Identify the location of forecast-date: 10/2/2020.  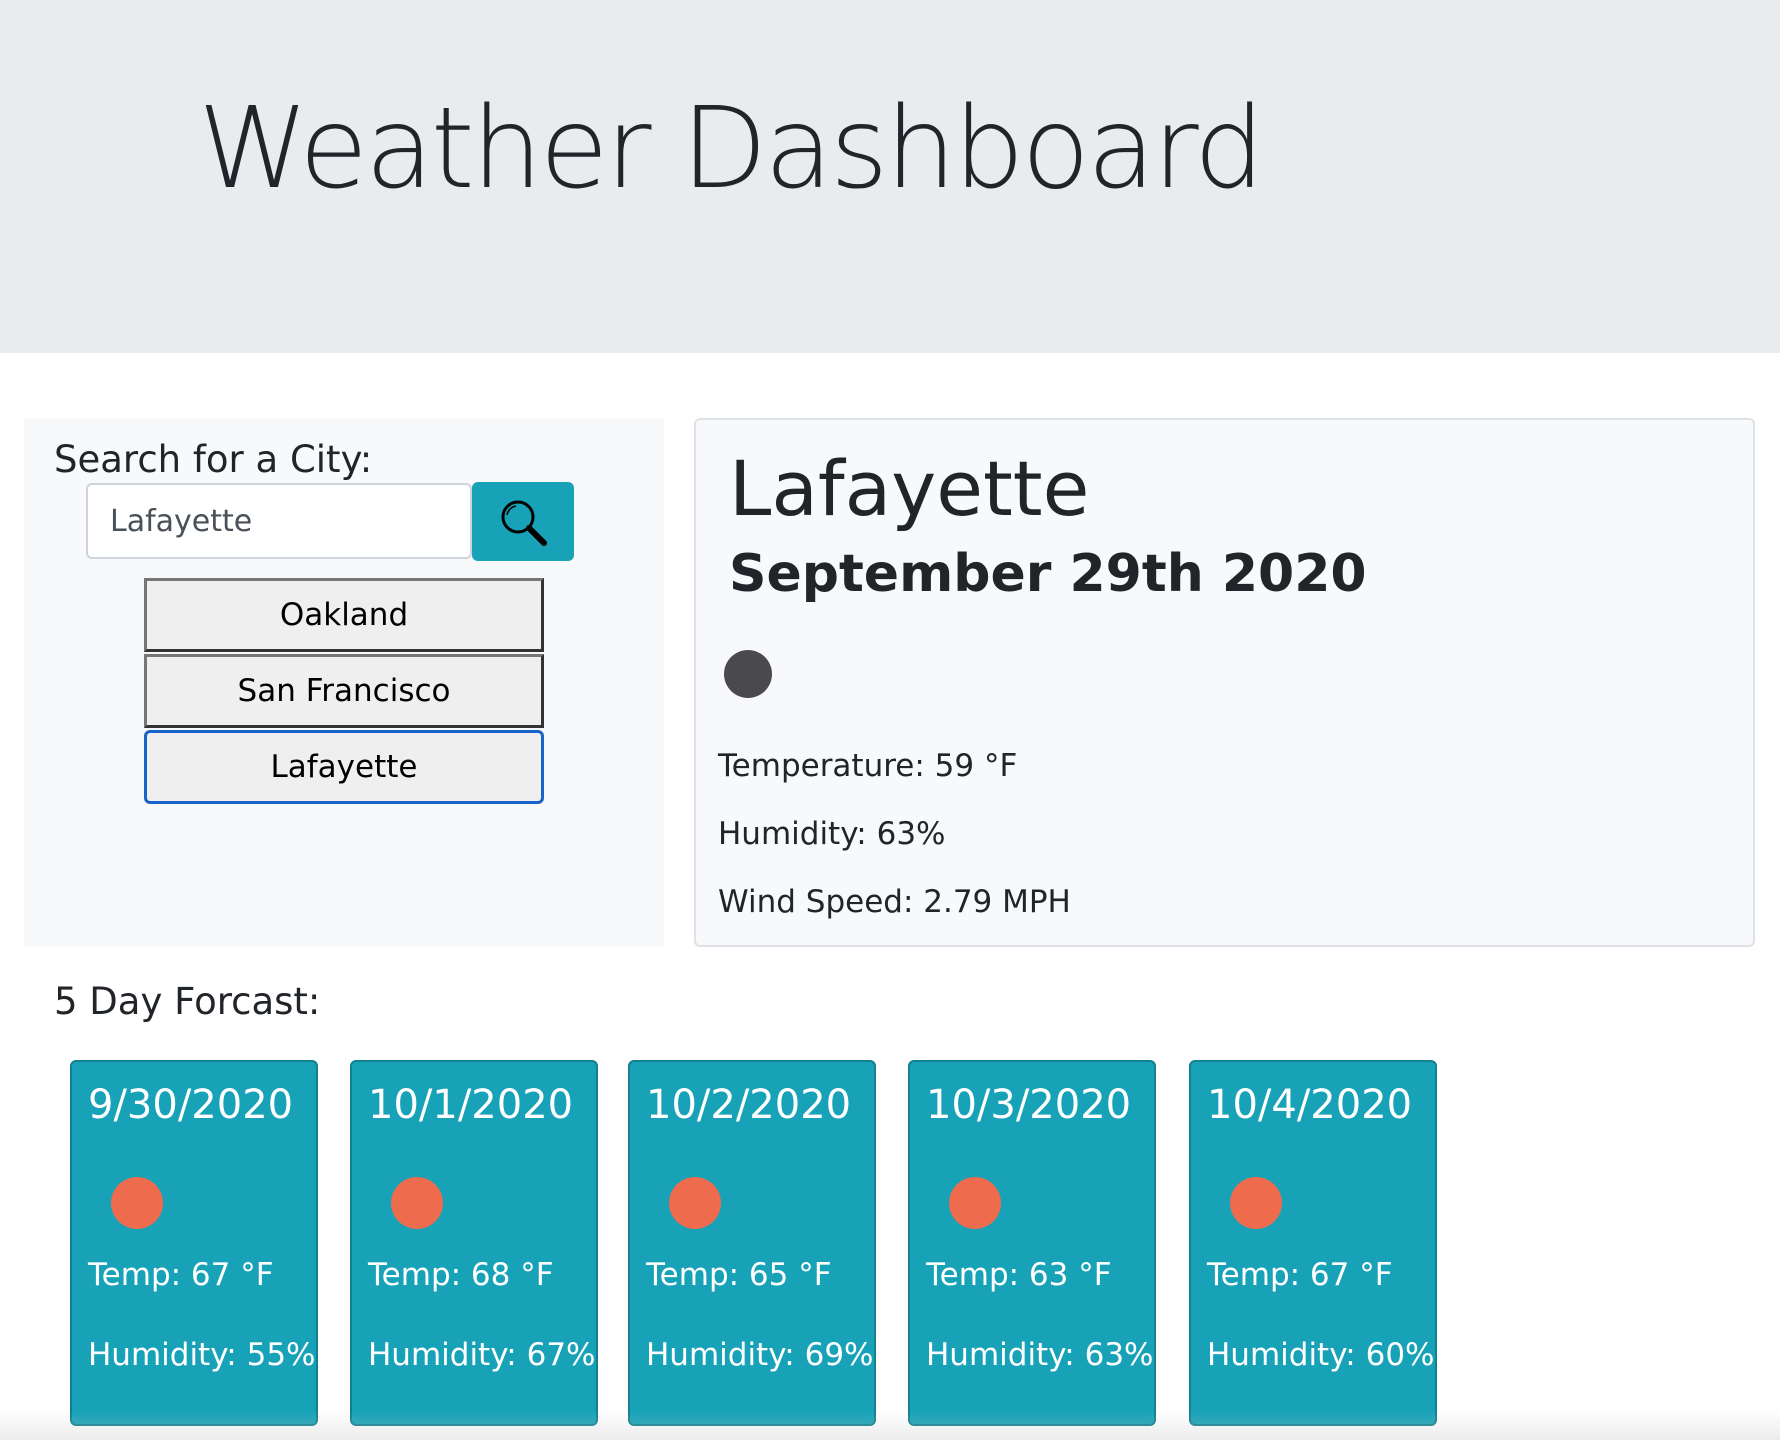
(749, 1105).